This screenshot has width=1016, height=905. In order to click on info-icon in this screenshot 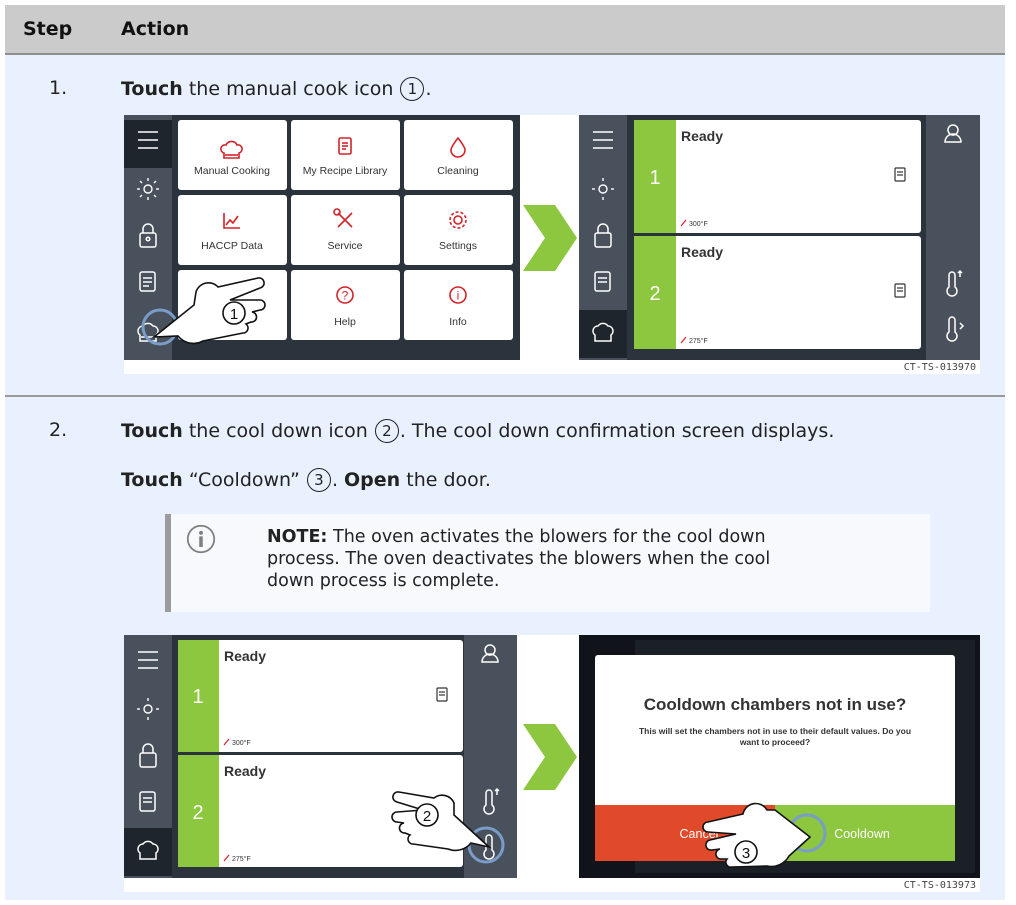, I will do `click(201, 539)`.